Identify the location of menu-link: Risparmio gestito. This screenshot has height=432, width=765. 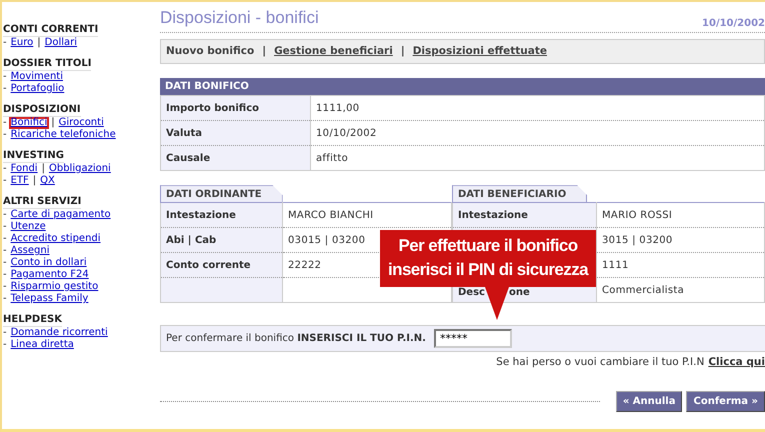
(54, 287).